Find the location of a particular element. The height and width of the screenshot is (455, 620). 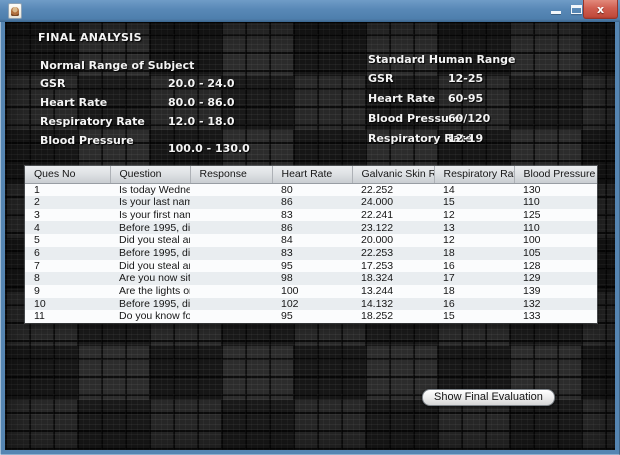

table-cell: 23.122 is located at coordinates (393, 227).